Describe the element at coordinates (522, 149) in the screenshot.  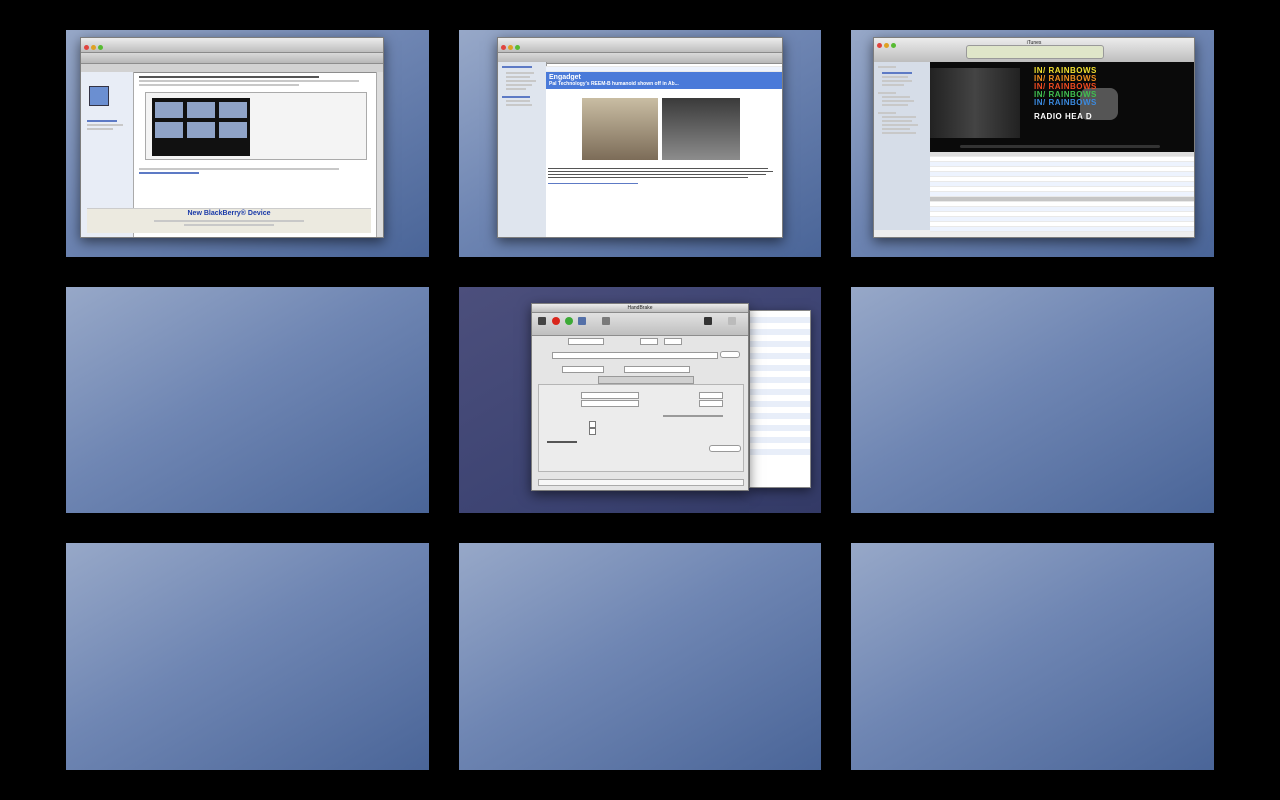
I see `mailbox-list` at that location.